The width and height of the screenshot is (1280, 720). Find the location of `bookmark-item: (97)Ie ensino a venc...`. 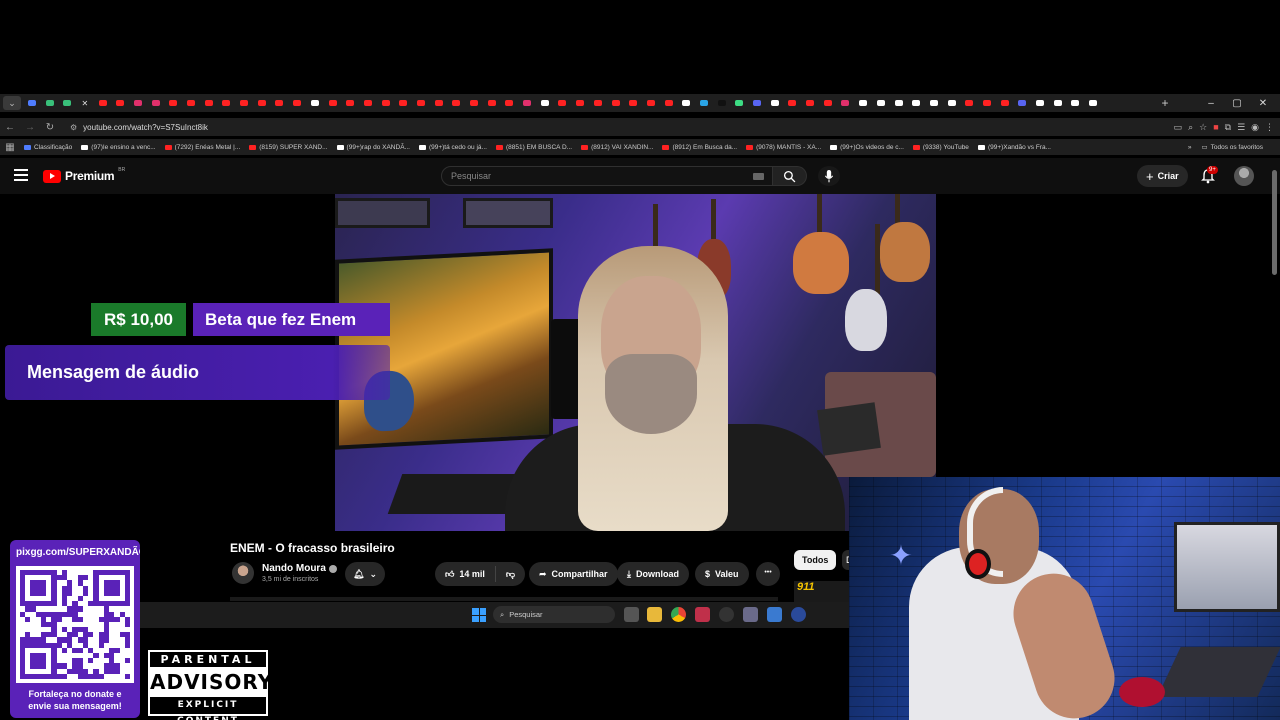

bookmark-item: (97)Ie ensino a venc... is located at coordinates (118, 147).